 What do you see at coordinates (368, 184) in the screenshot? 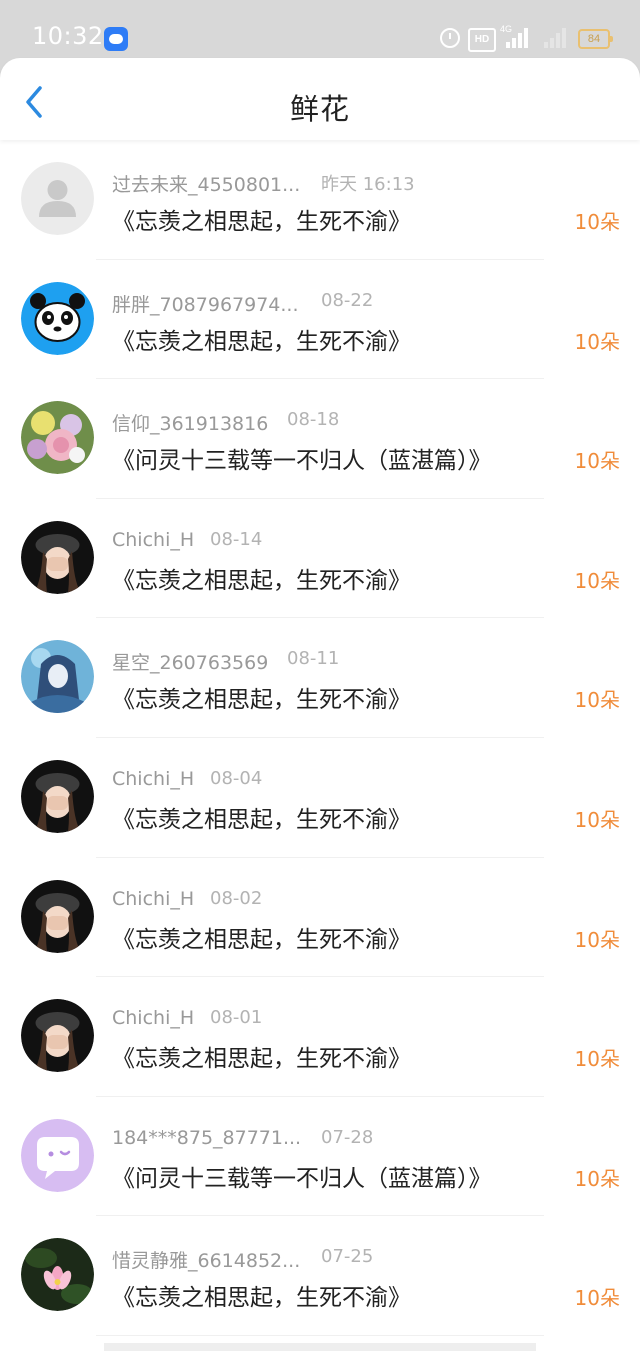
I see `post-time: 昨天 16:13` at bounding box center [368, 184].